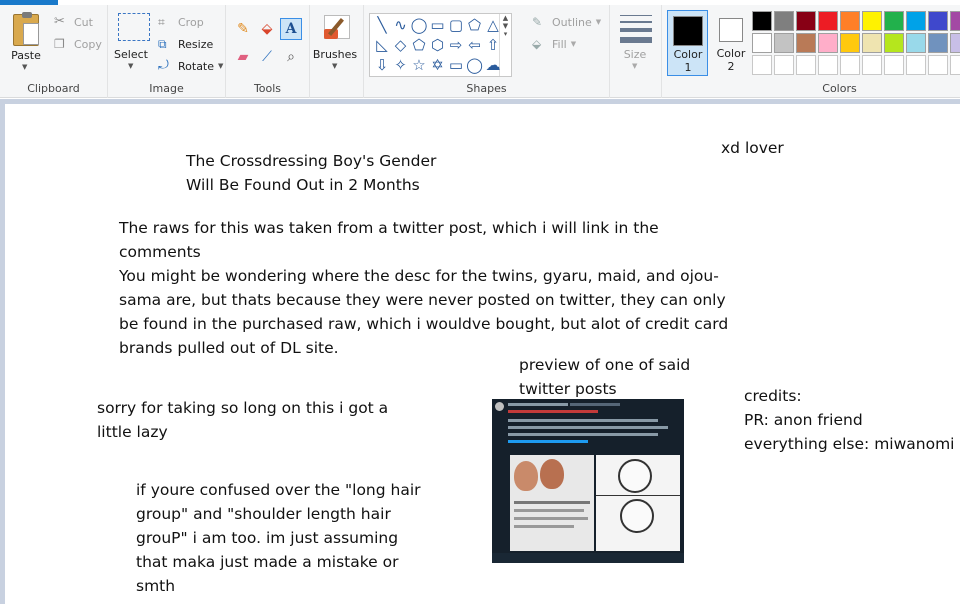 The image size is (960, 604). What do you see at coordinates (687, 43) in the screenshot?
I see `color1-button: Color 1` at bounding box center [687, 43].